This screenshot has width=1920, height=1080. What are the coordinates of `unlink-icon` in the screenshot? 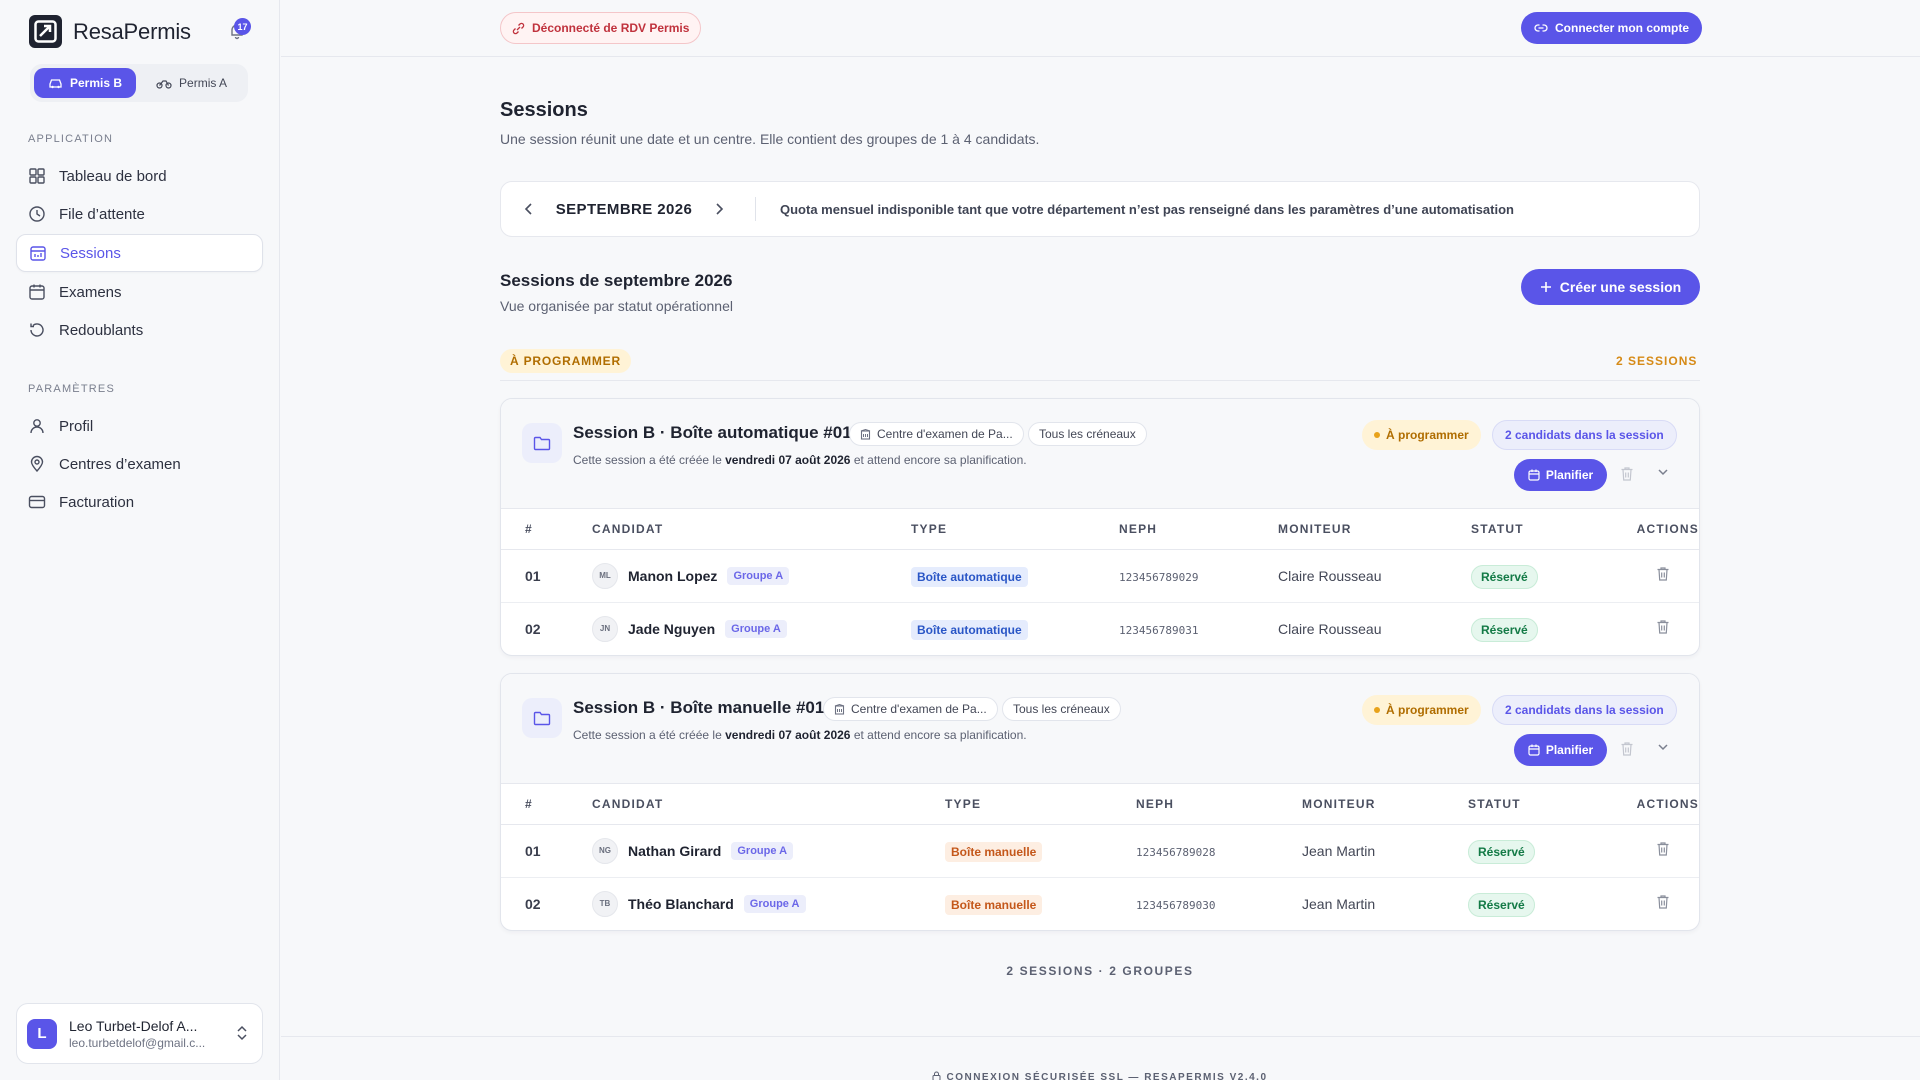 It's located at (518, 28).